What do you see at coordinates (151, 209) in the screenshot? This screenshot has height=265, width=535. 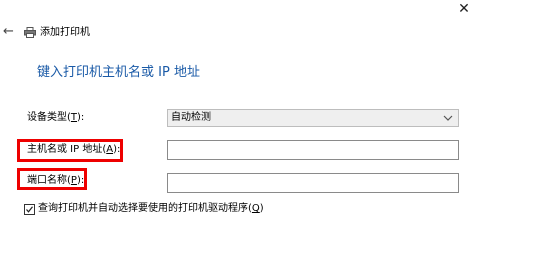 I see `query-driver-label: 查询打印机并自动选择要使用的打印机驱动程序(Q)` at bounding box center [151, 209].